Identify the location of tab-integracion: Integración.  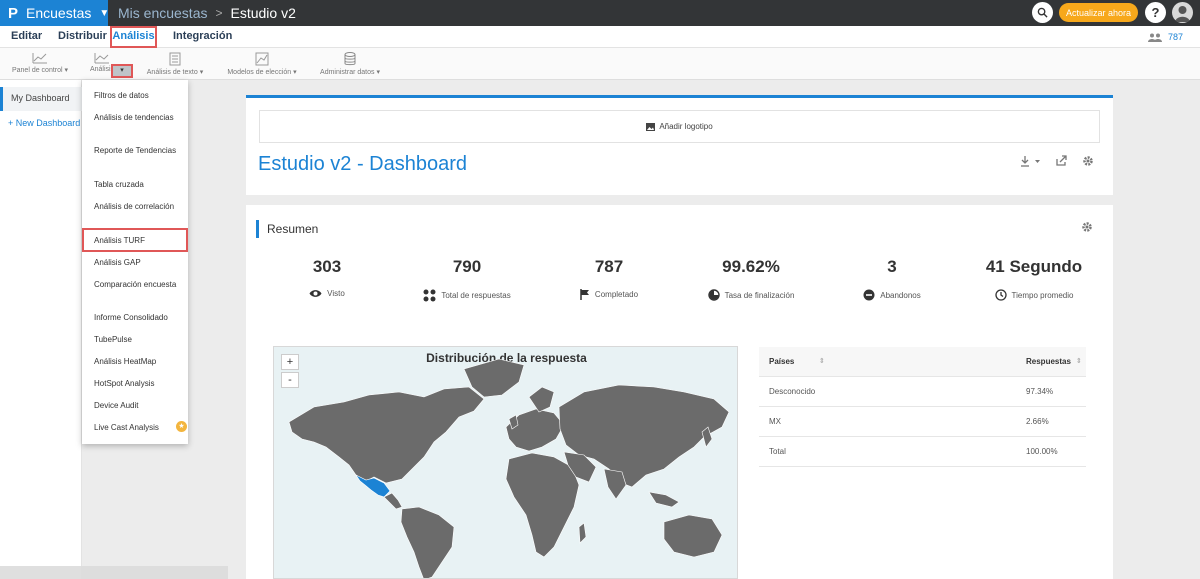
(202, 37).